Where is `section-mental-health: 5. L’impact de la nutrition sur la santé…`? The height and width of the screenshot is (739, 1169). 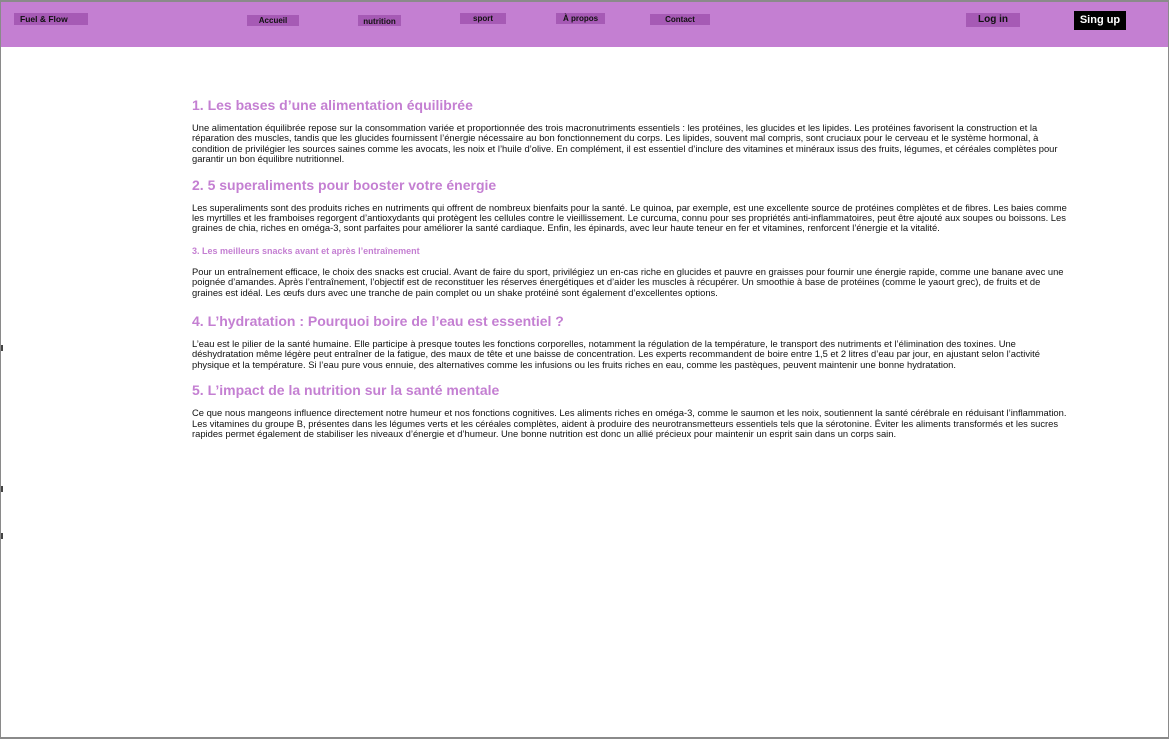
section-mental-health: 5. L’impact de la nutrition sur la santé… is located at coordinates (632, 410).